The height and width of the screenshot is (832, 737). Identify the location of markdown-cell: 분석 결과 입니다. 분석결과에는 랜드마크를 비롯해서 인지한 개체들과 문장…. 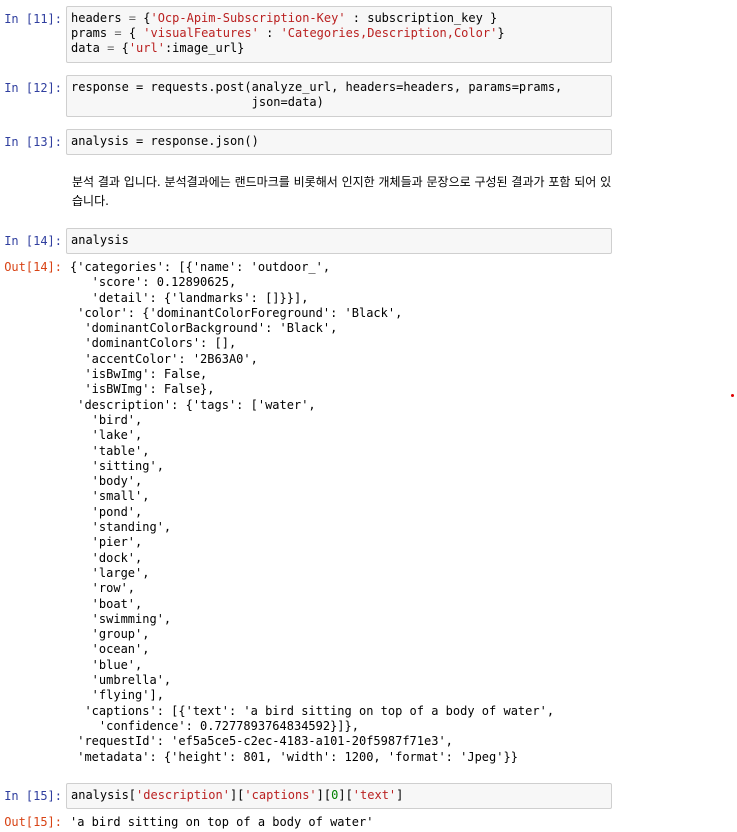
(342, 191).